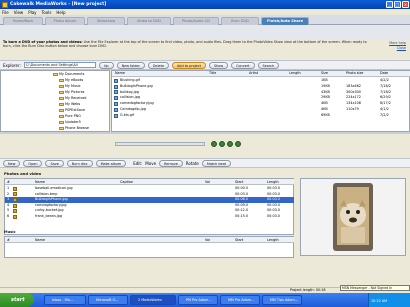 The height and width of the screenshot is (307, 410). What do you see at coordinates (268, 65) in the screenshot?
I see `search-button: Search` at bounding box center [268, 65].